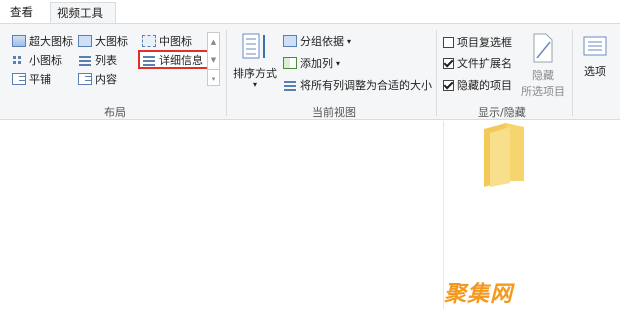  Describe the element at coordinates (85, 79) in the screenshot. I see `content-icon` at that location.